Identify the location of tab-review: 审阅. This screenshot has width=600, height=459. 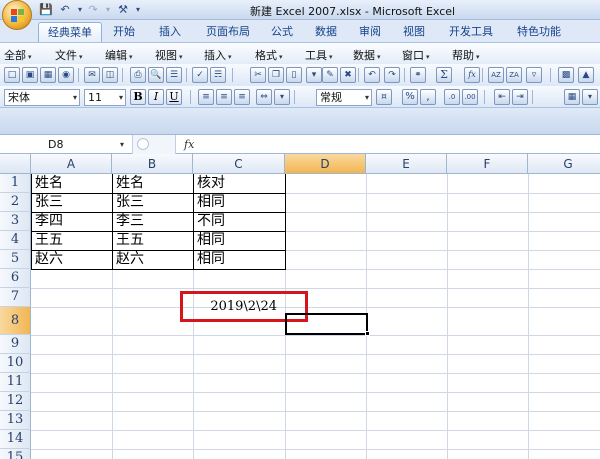
(370, 32).